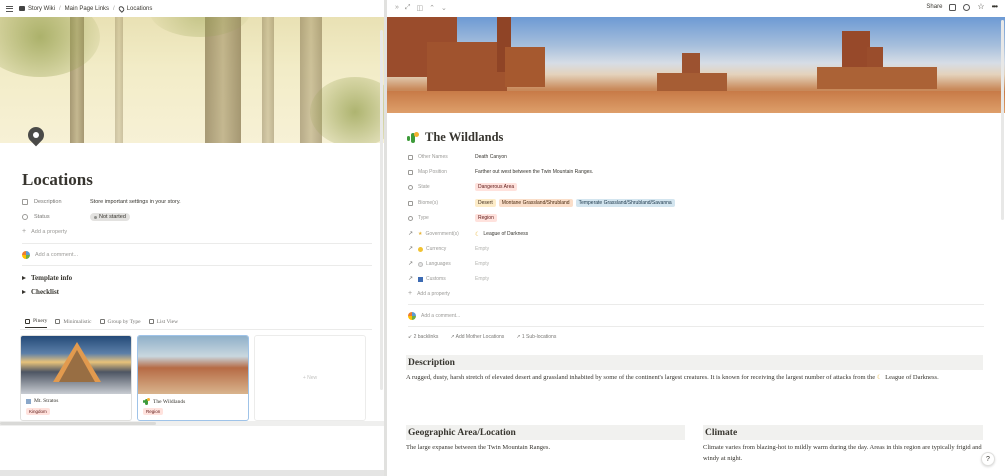 This screenshot has height=476, width=1005. I want to click on share-button: Share, so click(934, 7).